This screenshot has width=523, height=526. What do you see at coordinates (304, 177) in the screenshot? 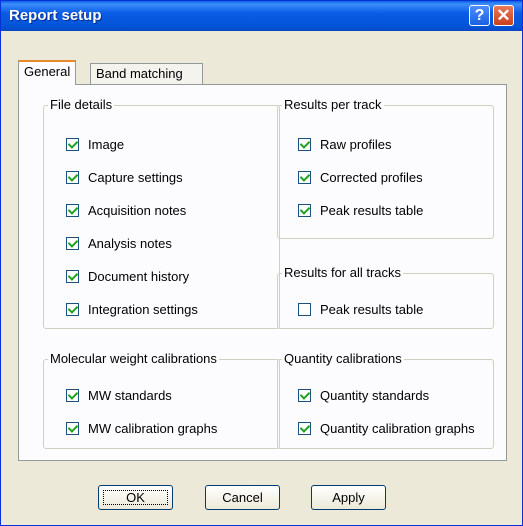
I see `checkbox-corrected-profiles-box` at bounding box center [304, 177].